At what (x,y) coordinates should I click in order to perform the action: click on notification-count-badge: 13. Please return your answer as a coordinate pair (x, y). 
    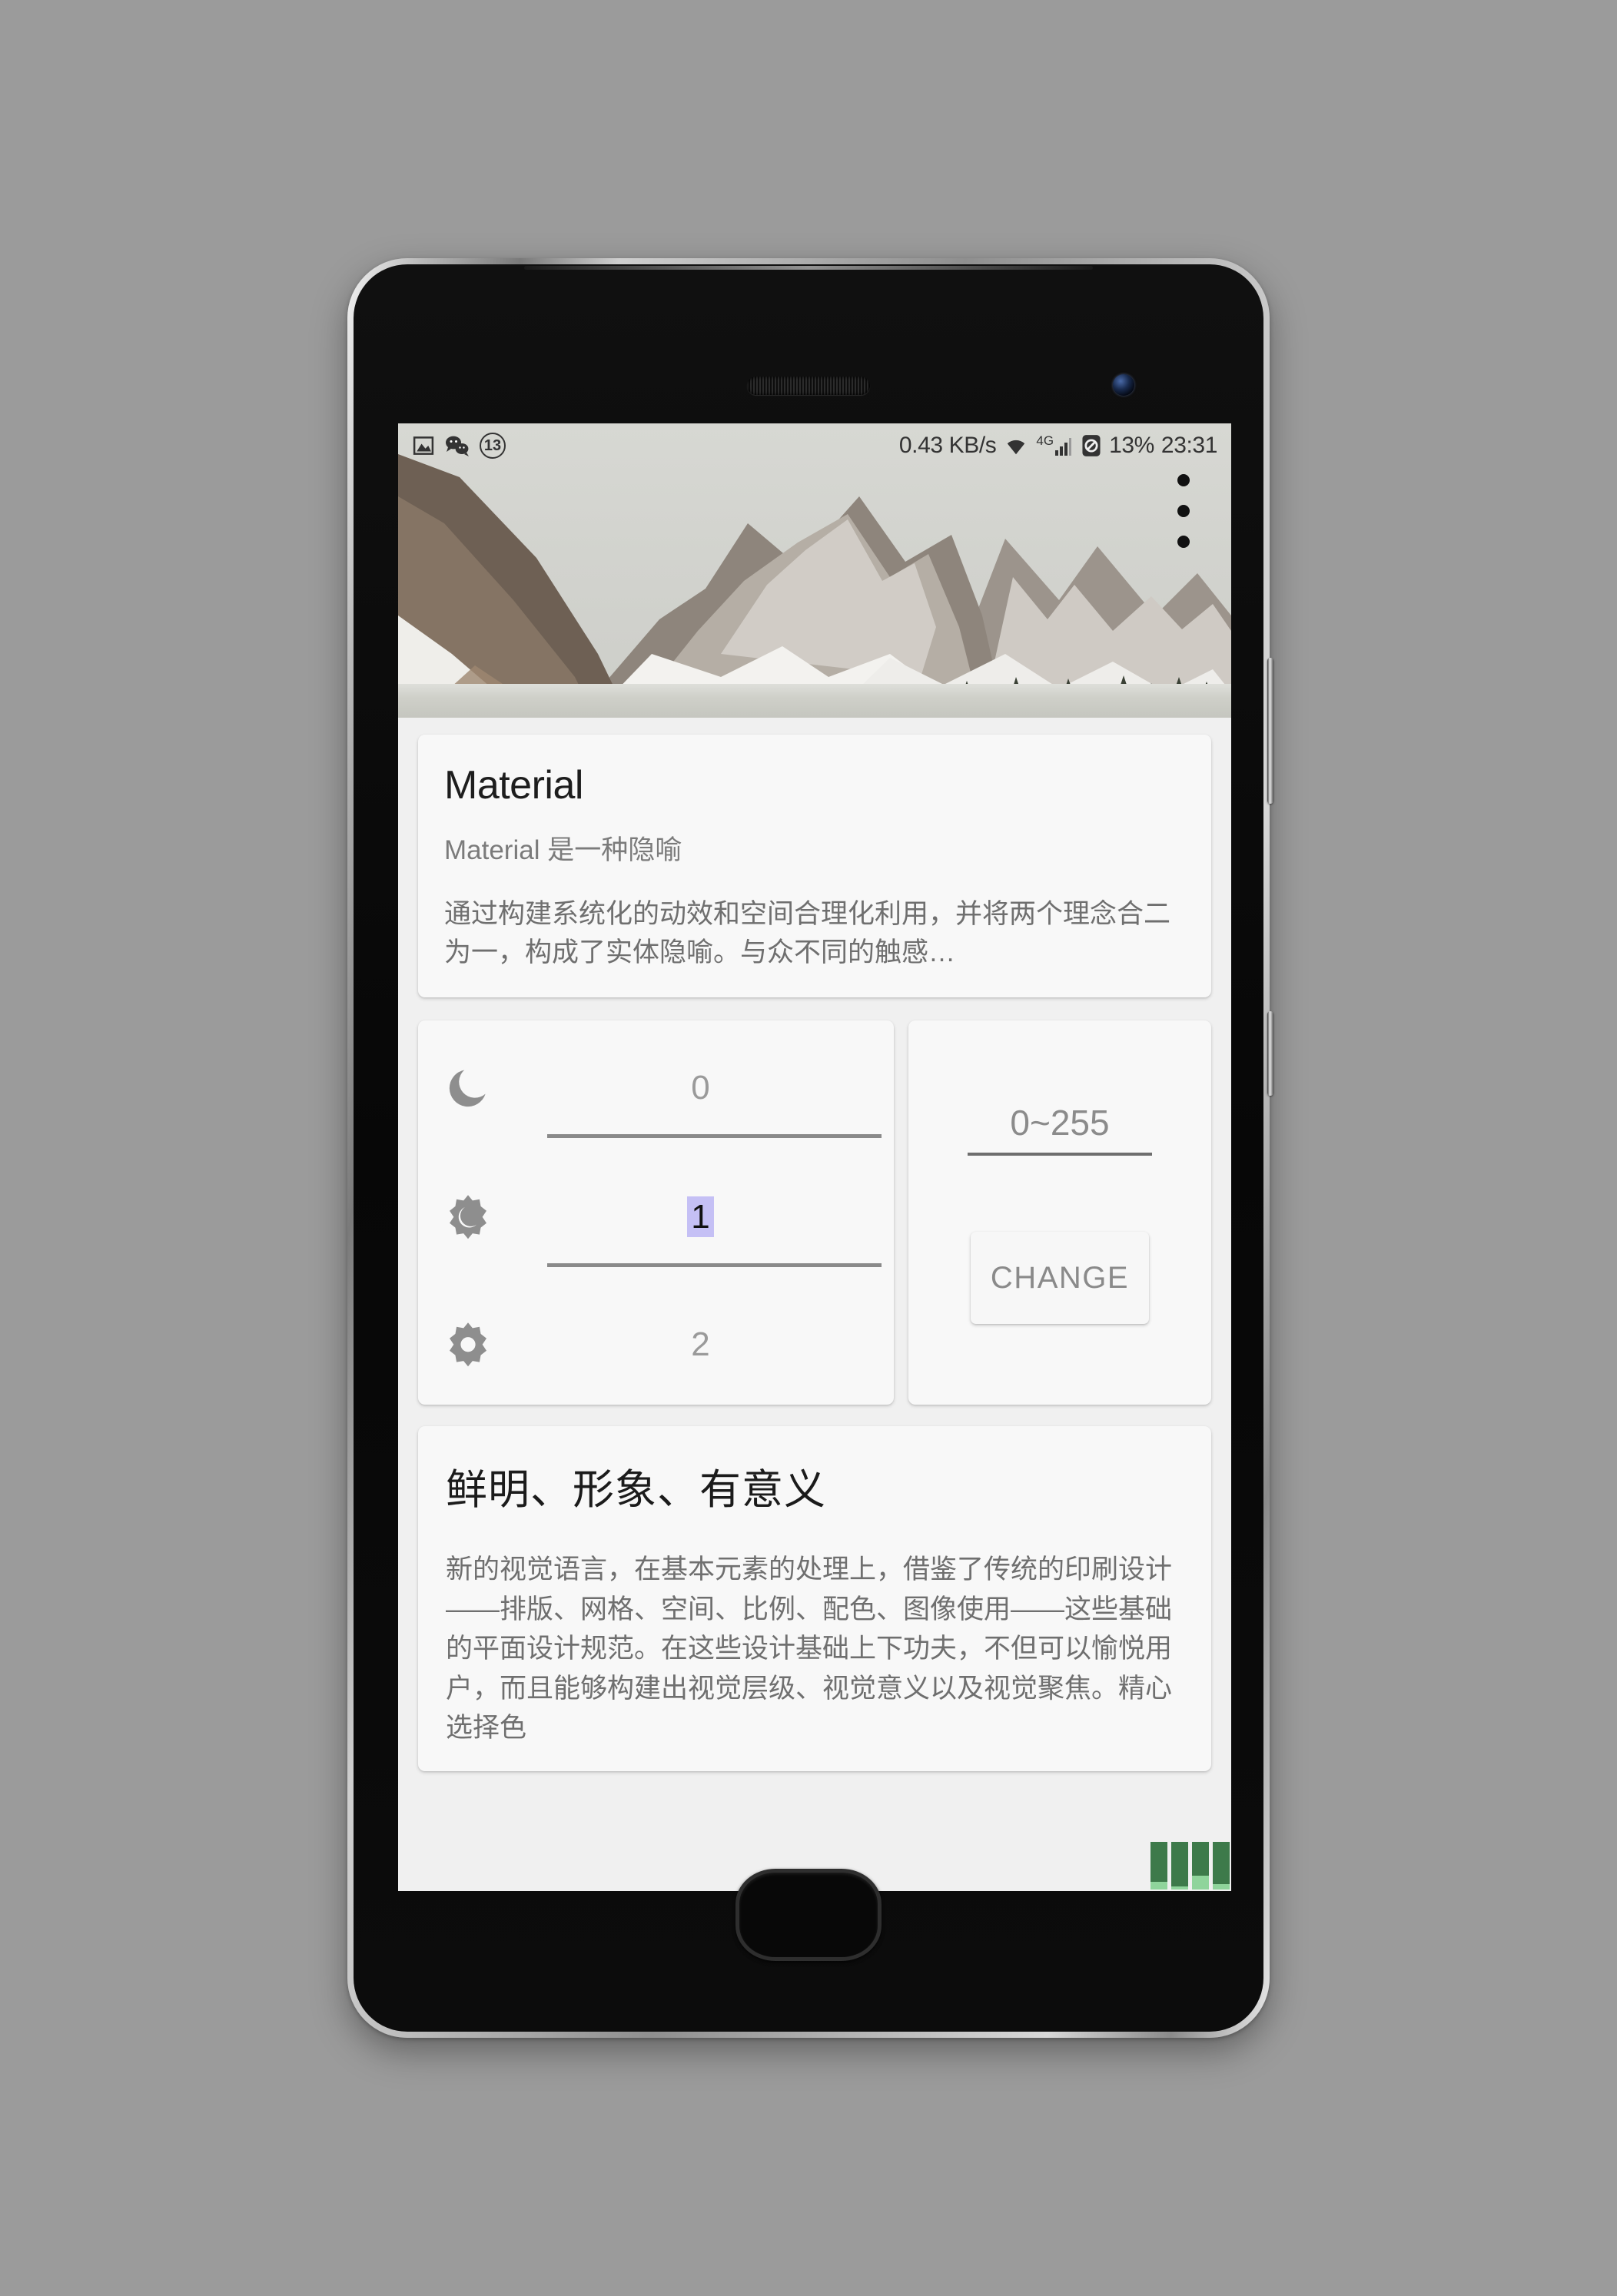
    Looking at the image, I should click on (493, 446).